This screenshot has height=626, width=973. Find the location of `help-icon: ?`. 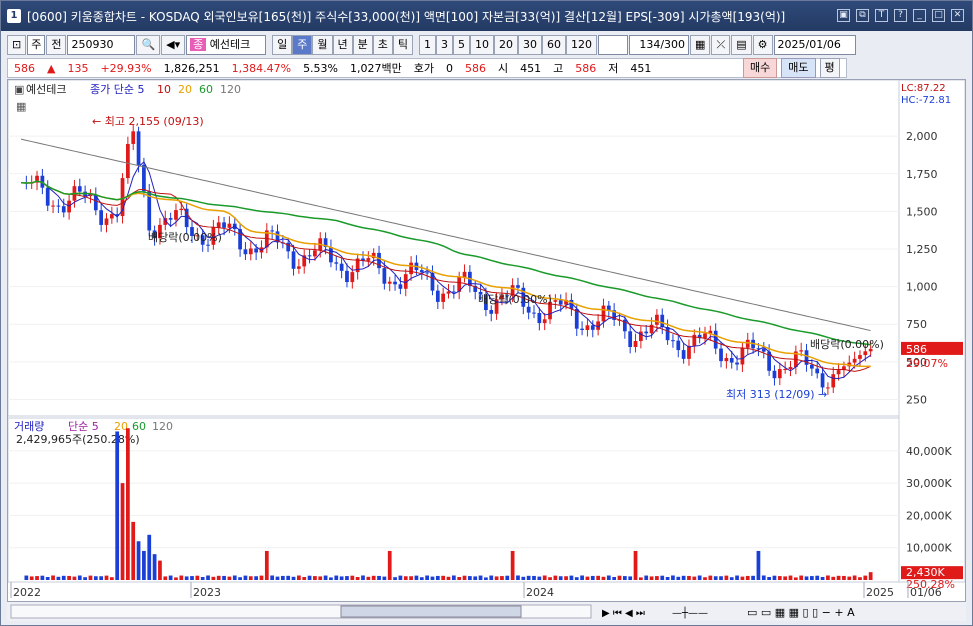

help-icon: ? is located at coordinates (900, 15).